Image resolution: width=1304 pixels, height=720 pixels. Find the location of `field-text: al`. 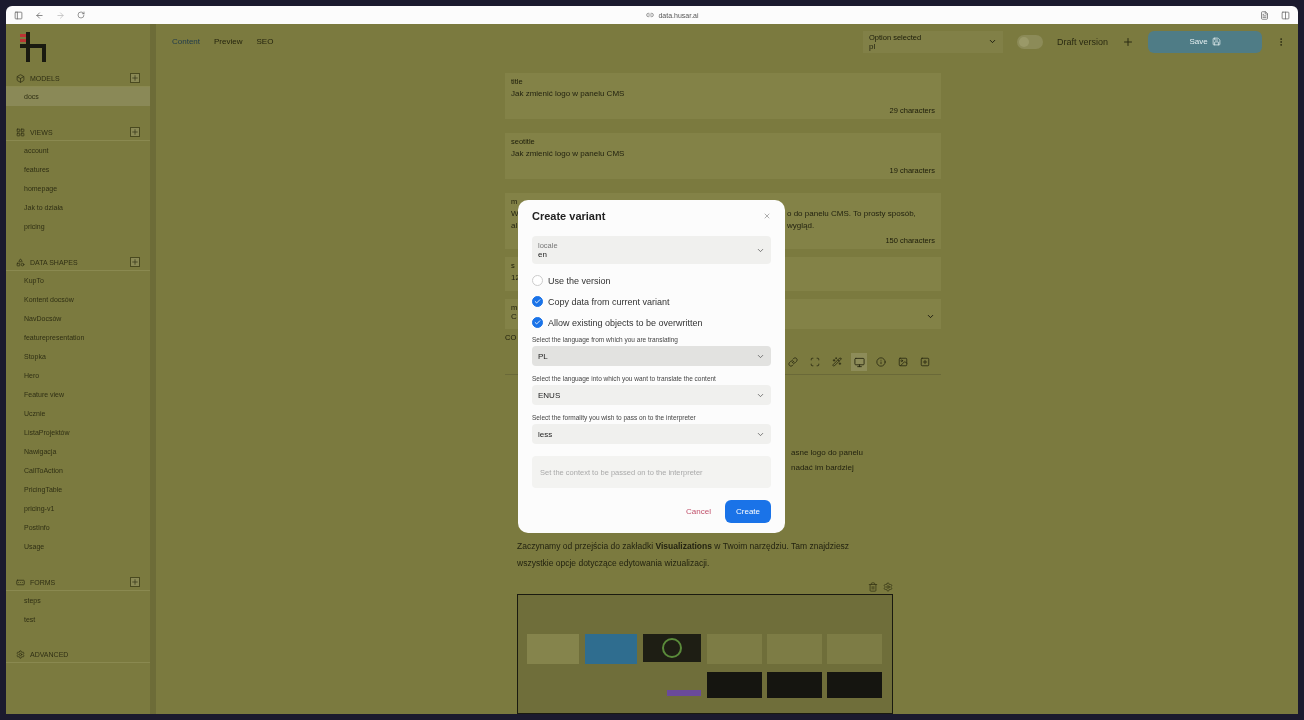

field-text: al is located at coordinates (514, 225).